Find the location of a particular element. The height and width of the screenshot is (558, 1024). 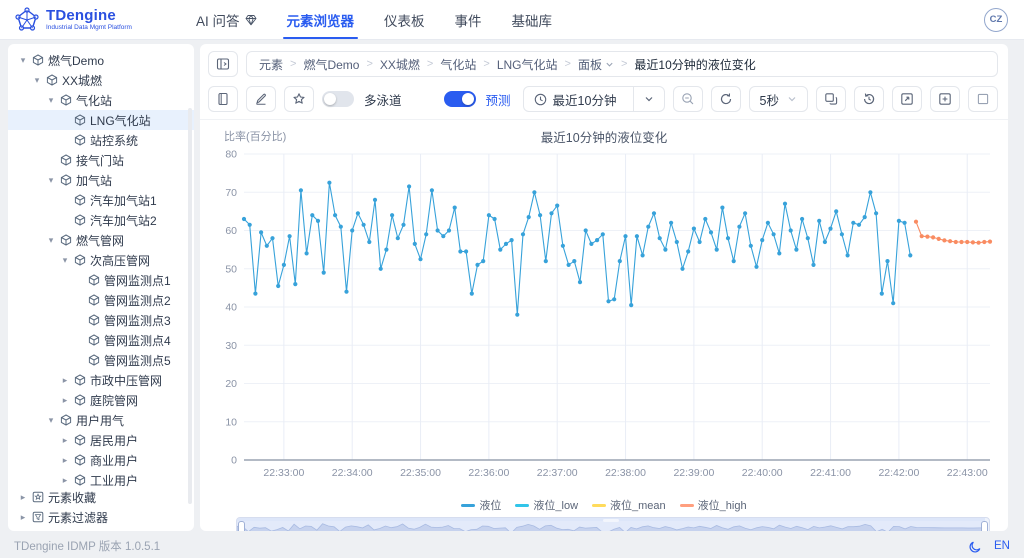

expand-button is located at coordinates (907, 99).